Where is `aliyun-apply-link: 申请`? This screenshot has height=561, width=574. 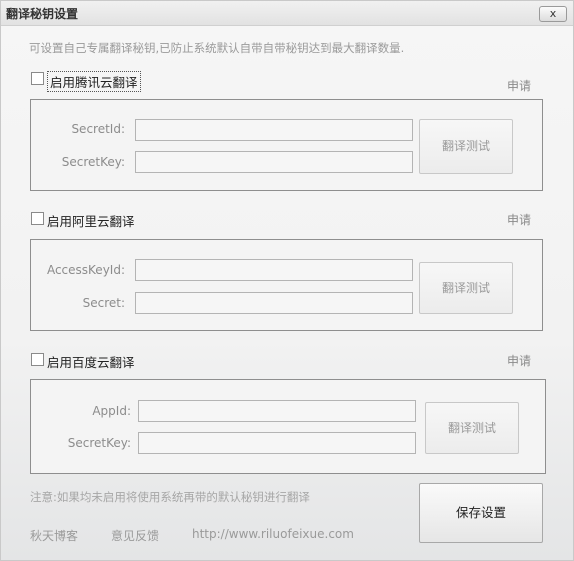 aliyun-apply-link: 申请 is located at coordinates (519, 219).